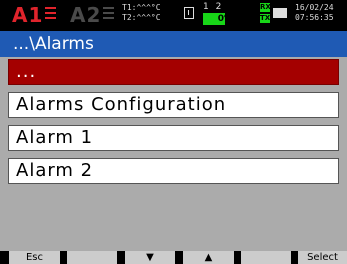 The image size is (347, 264). I want to click on alarm-2-label: A2, so click(86, 15).